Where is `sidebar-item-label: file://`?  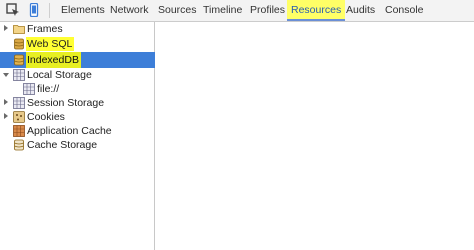 sidebar-item-label: file:// is located at coordinates (48, 89).